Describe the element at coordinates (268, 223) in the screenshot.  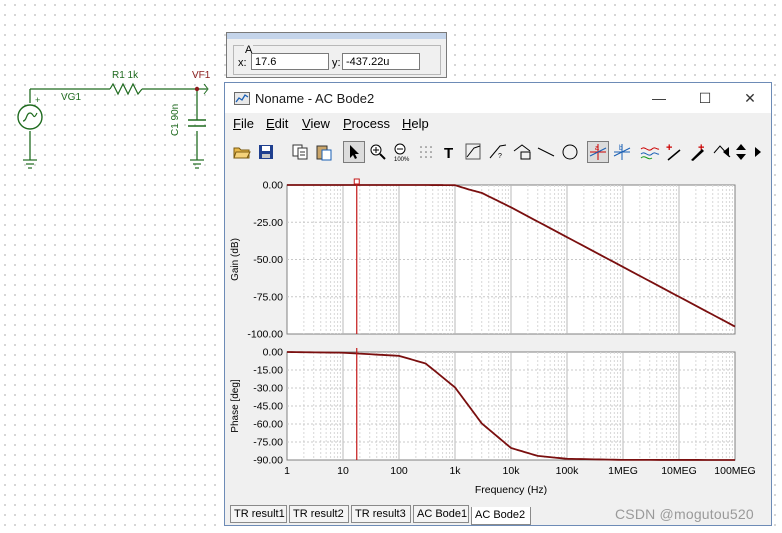
I see `y-tick-label: -25.00` at that location.